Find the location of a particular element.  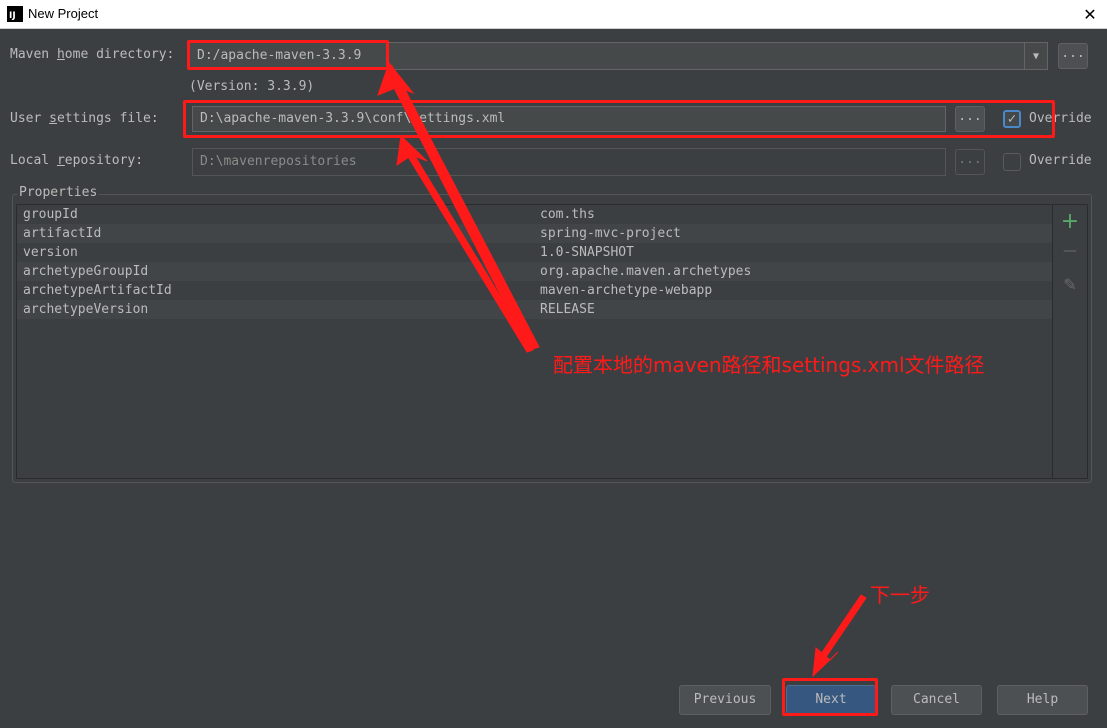

paths-annotation-text: 配置本地的maven路径和settings.xml文件路径 is located at coordinates (769, 365).